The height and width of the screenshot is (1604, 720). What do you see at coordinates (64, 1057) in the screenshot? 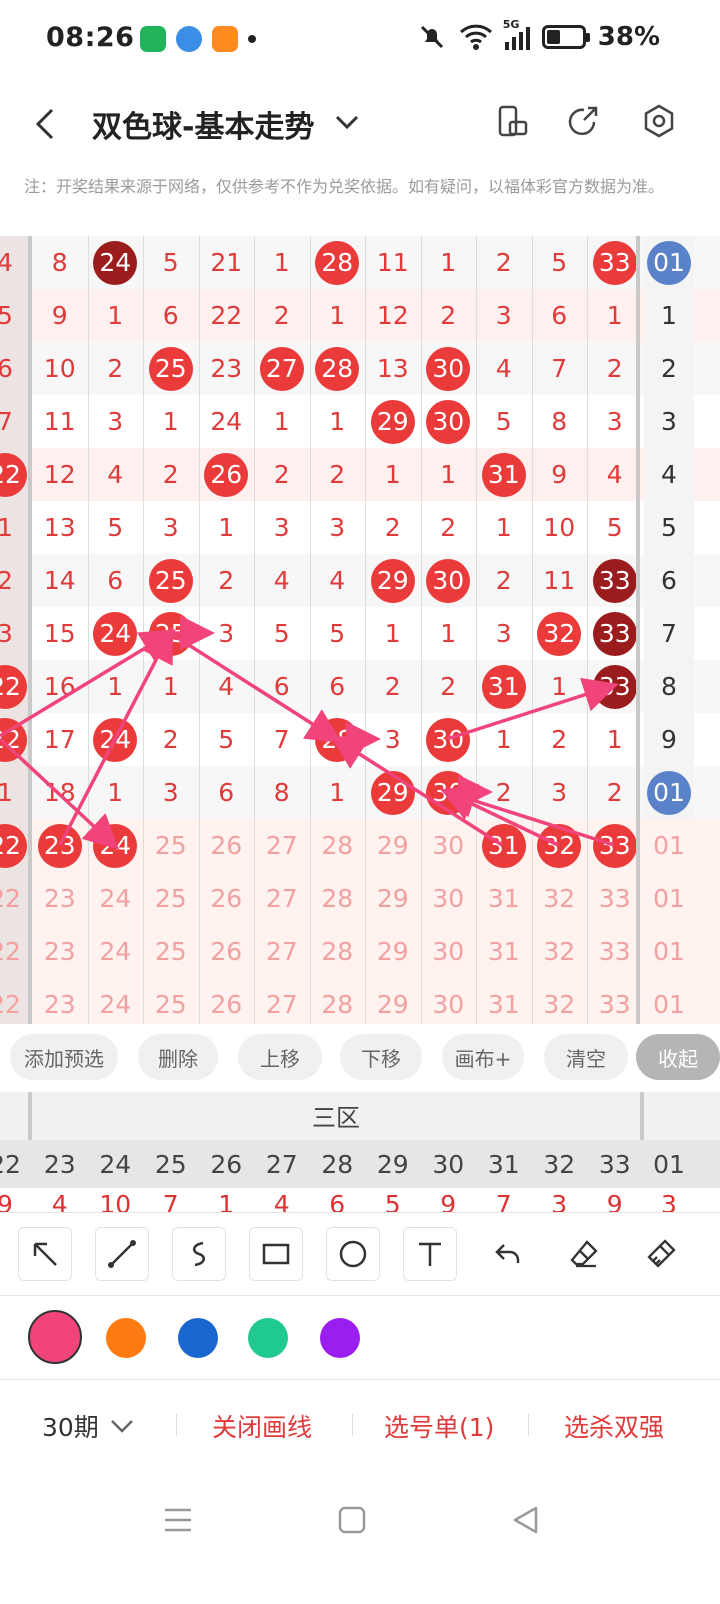
I see `chip-button: 添加预选` at bounding box center [64, 1057].